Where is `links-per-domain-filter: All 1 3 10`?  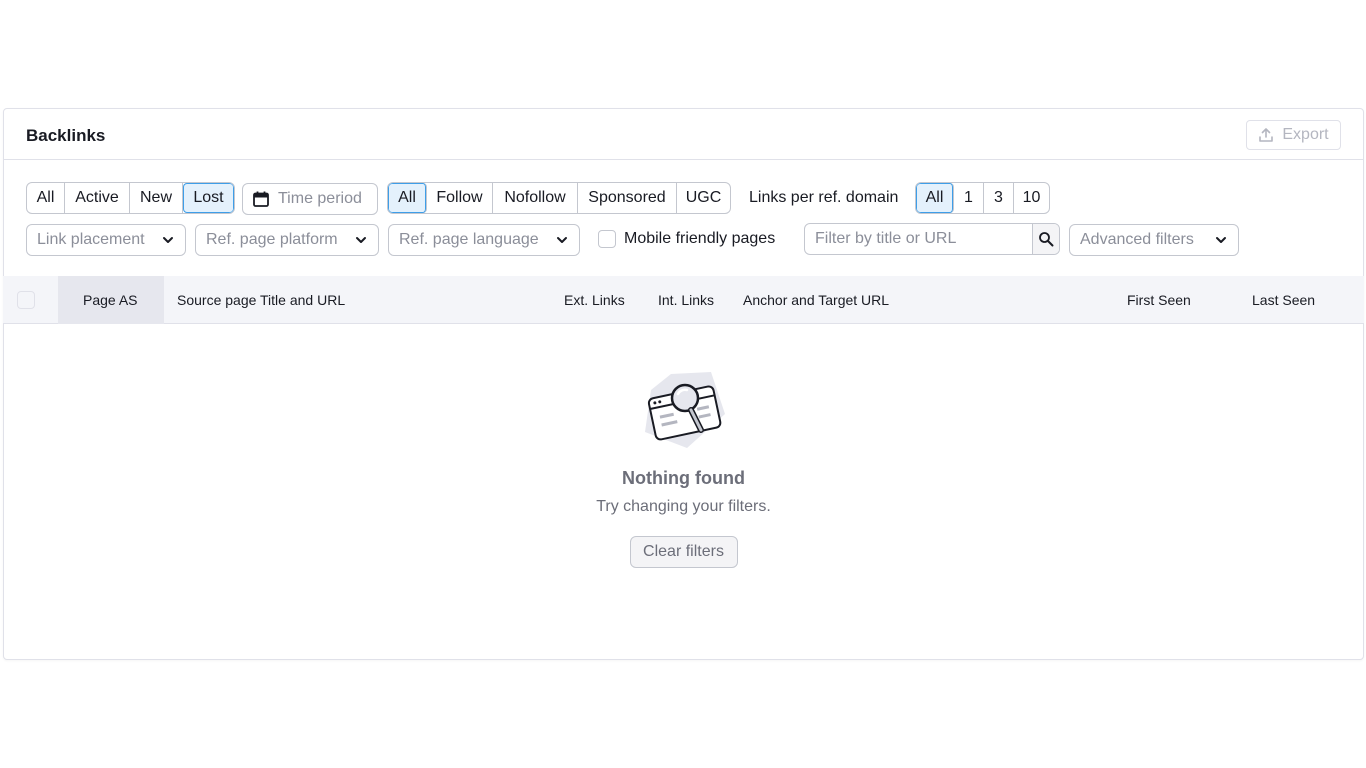
links-per-domain-filter: All 1 3 10 is located at coordinates (982, 198).